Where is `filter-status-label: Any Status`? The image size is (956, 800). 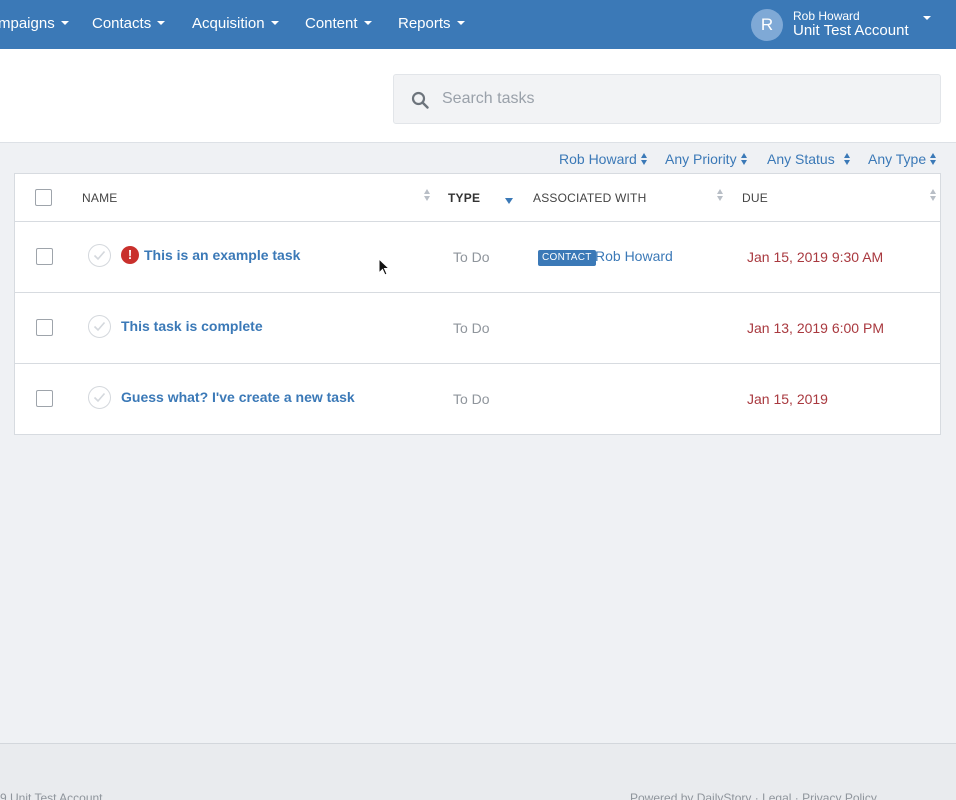 filter-status-label: Any Status is located at coordinates (801, 159).